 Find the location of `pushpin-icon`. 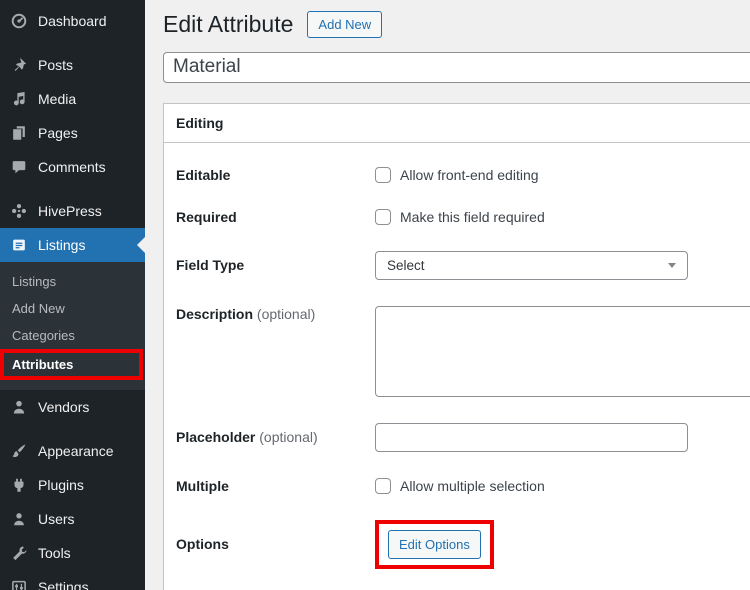

pushpin-icon is located at coordinates (19, 65).